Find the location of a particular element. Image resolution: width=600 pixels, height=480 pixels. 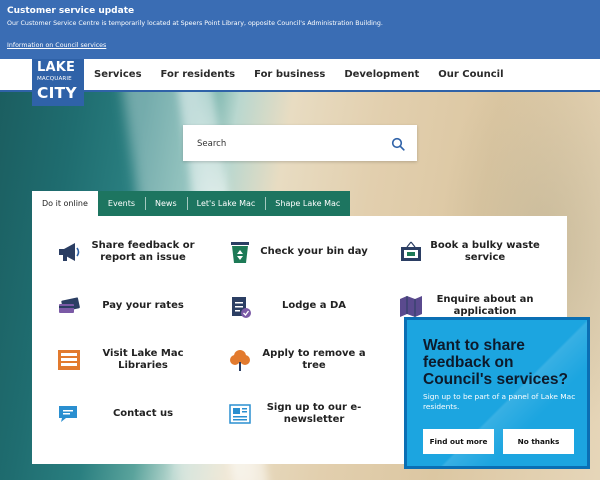

search-icon is located at coordinates (398, 145).